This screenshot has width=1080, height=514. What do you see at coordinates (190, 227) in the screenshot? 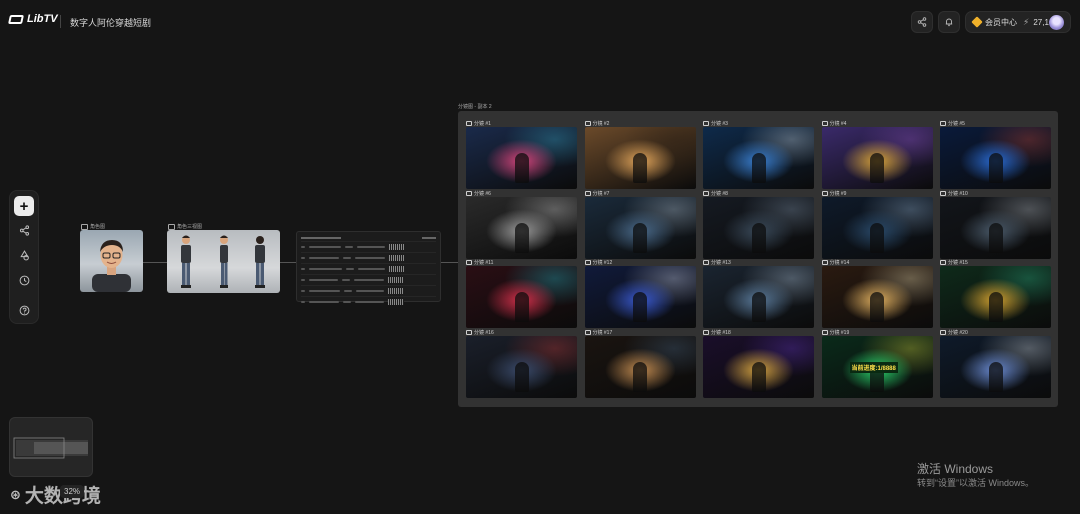
I see `turnaround-label: 角色三视图` at bounding box center [190, 227].